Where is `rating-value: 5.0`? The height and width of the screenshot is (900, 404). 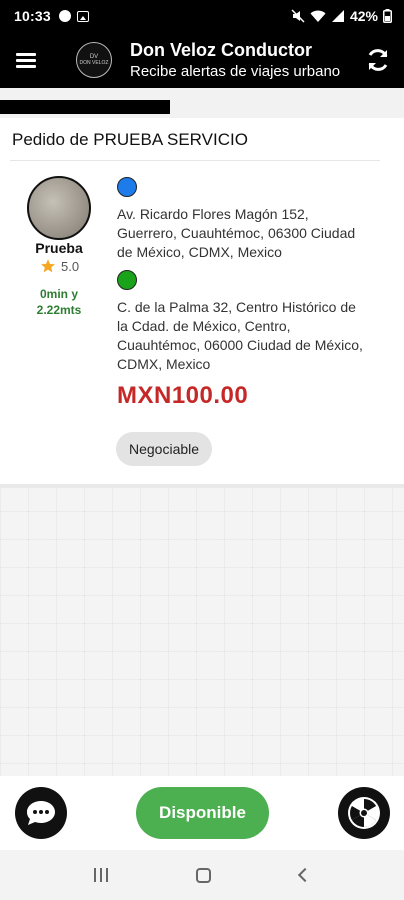 rating-value: 5.0 is located at coordinates (70, 266).